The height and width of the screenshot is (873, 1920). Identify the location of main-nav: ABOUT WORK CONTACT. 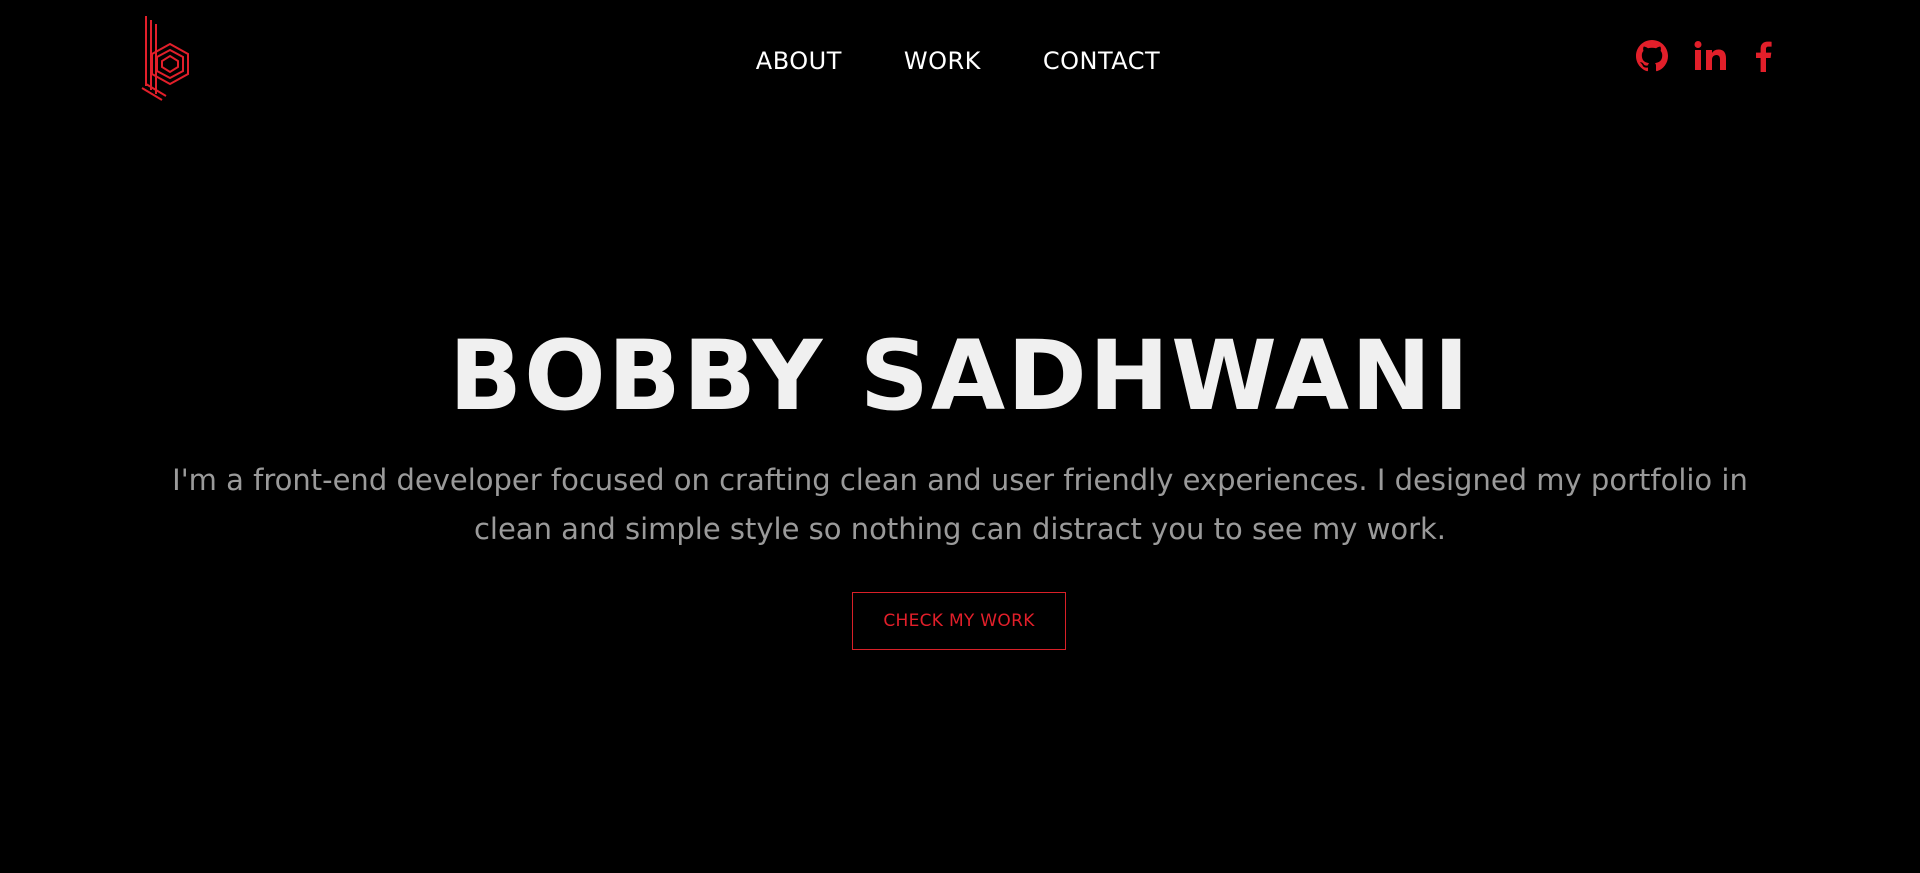
(960, 61).